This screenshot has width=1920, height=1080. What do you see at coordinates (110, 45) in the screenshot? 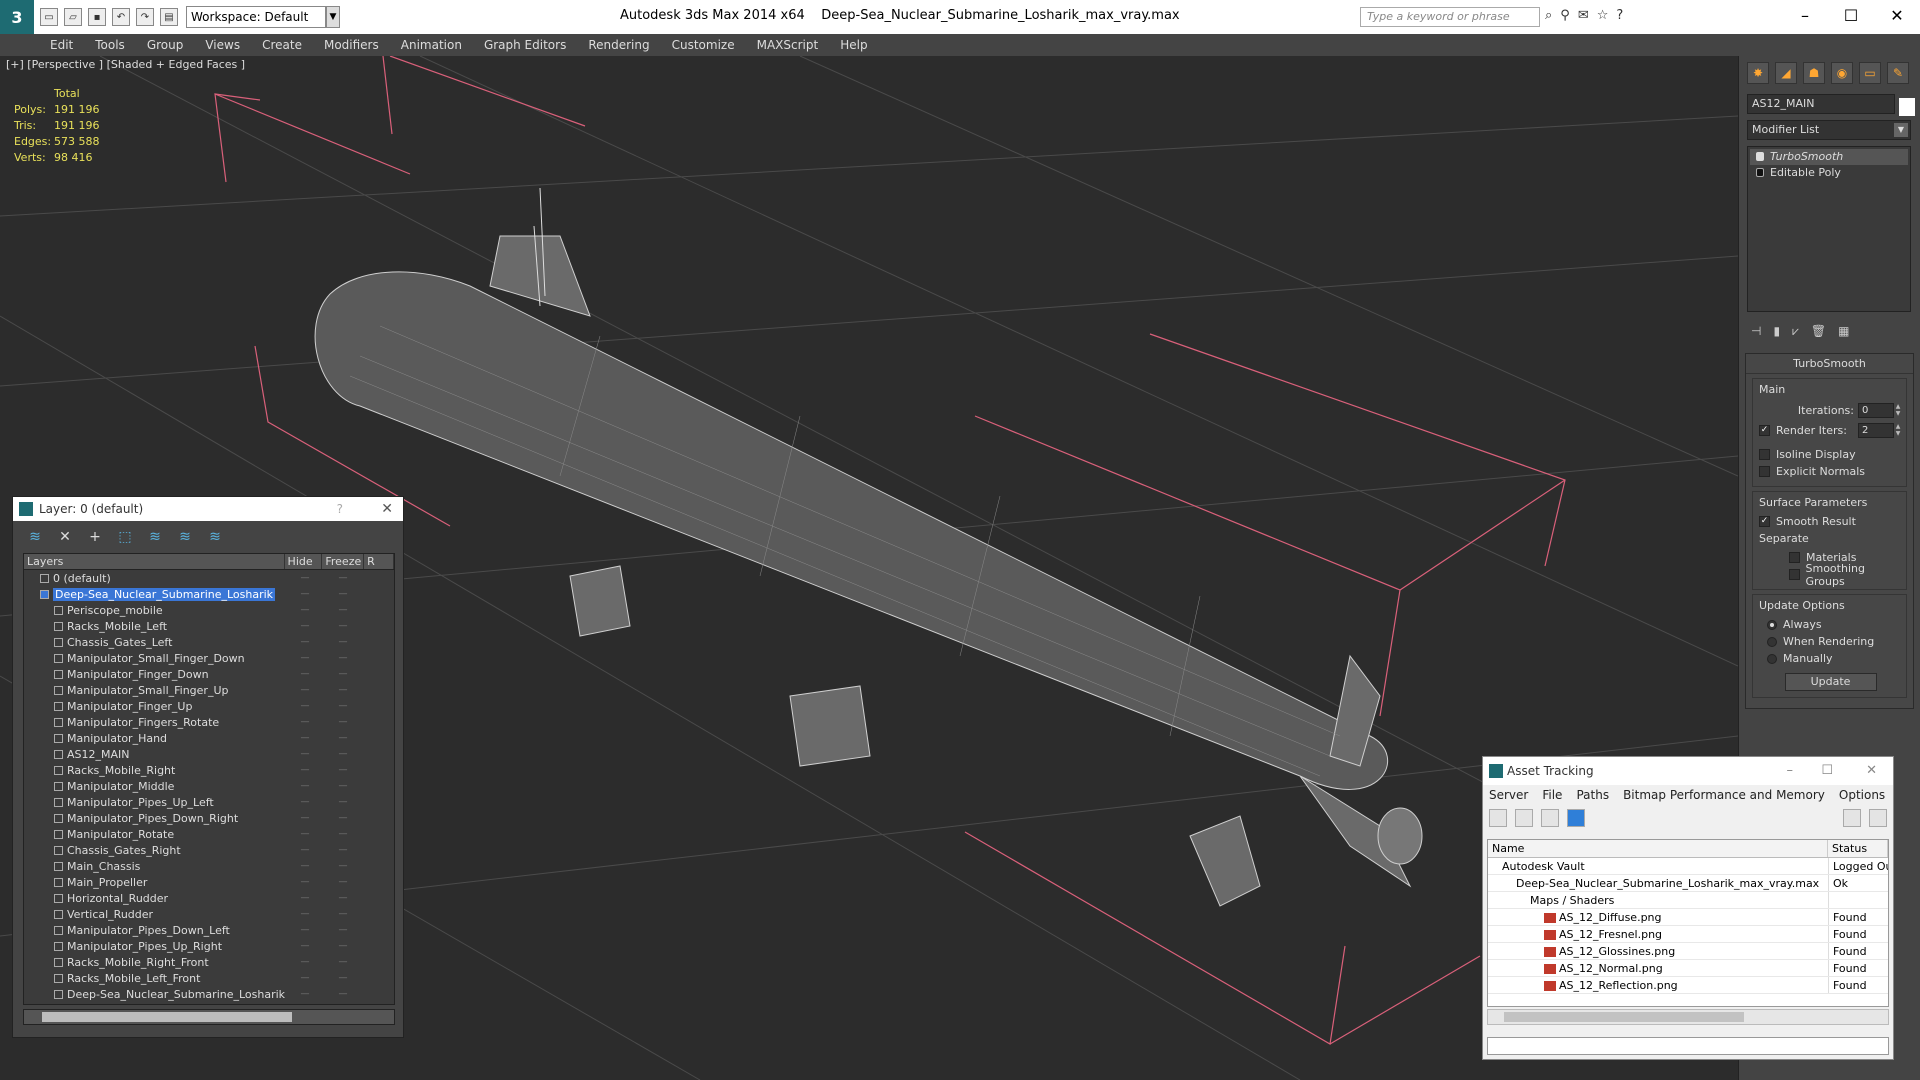
I see `menu-tools: Tools` at bounding box center [110, 45].